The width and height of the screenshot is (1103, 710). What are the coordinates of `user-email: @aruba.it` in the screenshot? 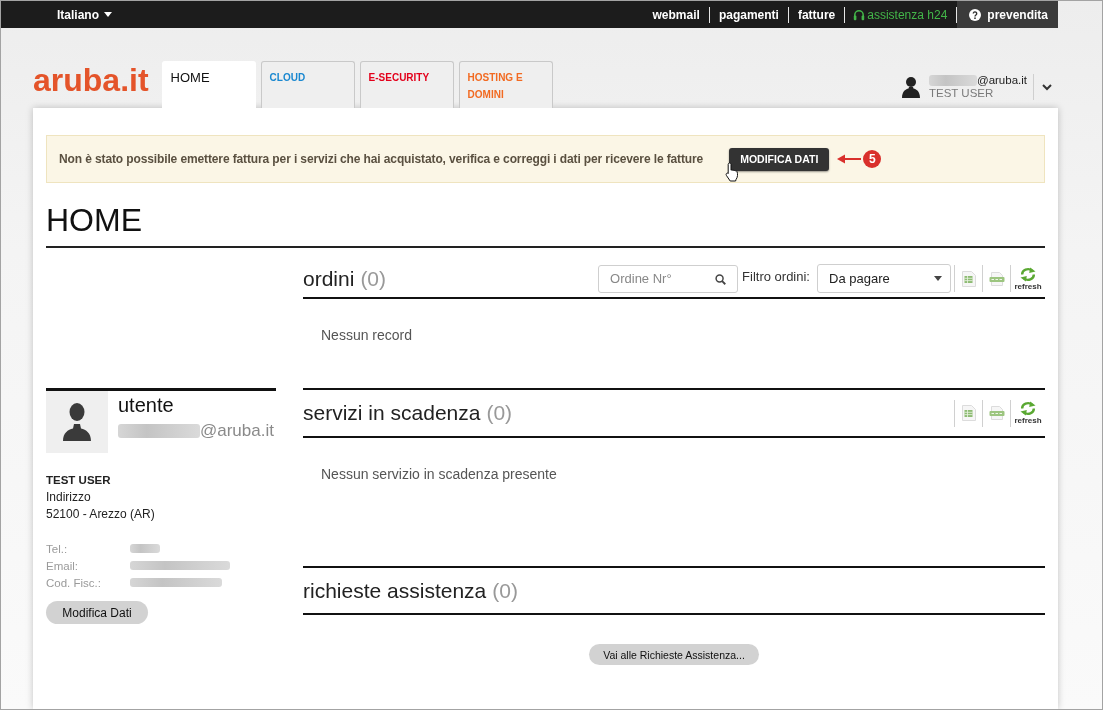 It's located at (1001, 80).